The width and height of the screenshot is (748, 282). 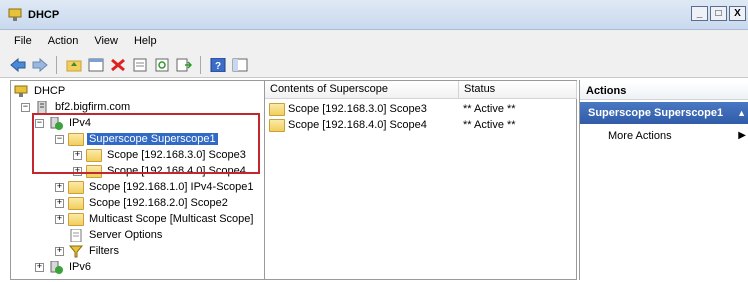 I want to click on highlight-box, so click(x=146, y=143).